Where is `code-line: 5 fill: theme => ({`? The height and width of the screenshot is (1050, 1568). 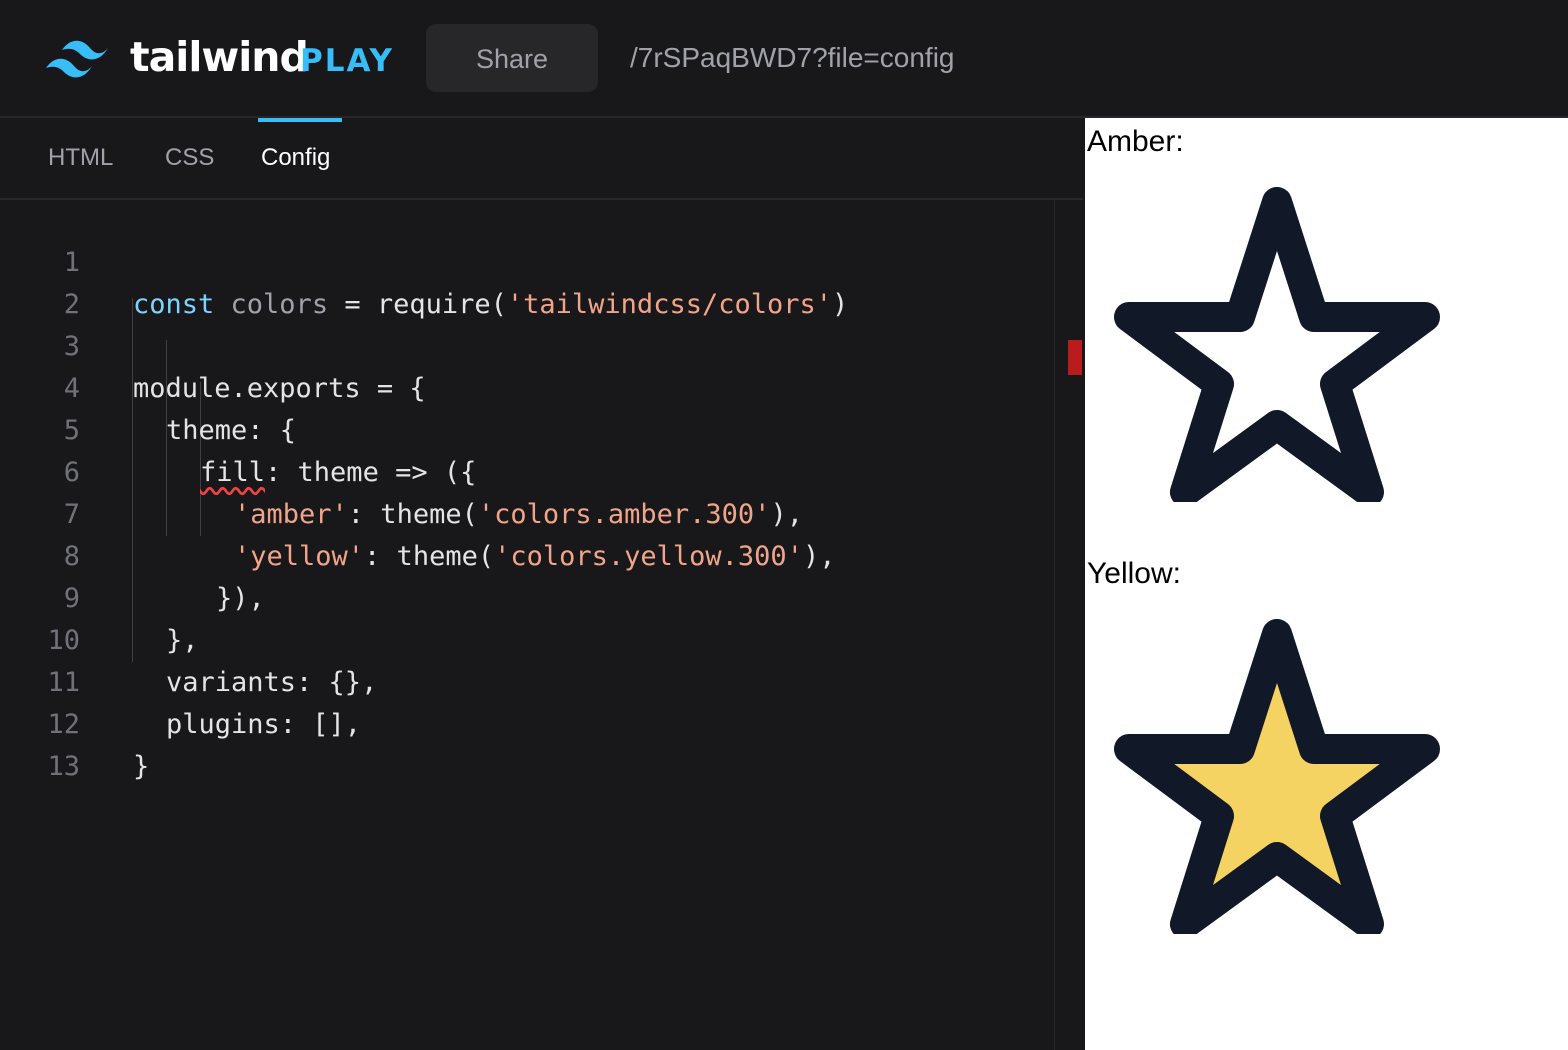
code-line: 5 fill: theme => ({ is located at coordinates (527, 428).